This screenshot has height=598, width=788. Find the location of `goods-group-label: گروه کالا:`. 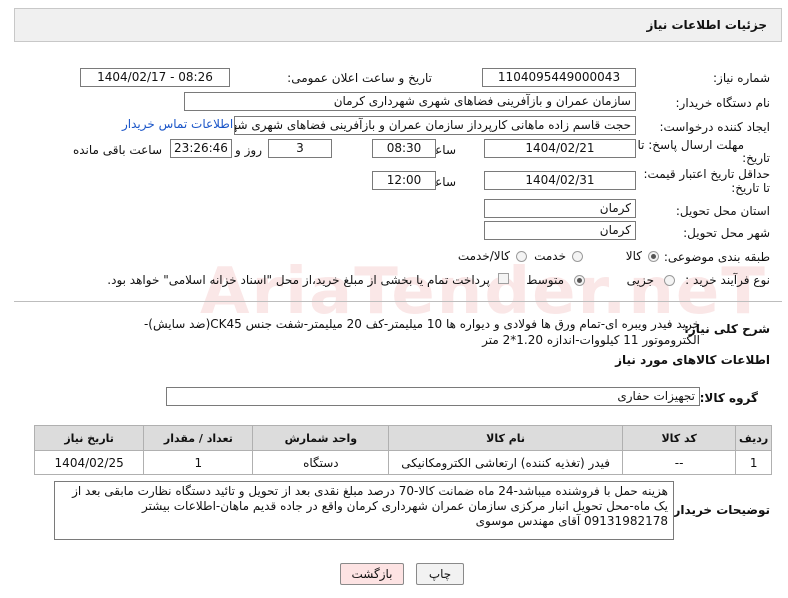

goods-group-label: گروه کالا: is located at coordinates (728, 398).